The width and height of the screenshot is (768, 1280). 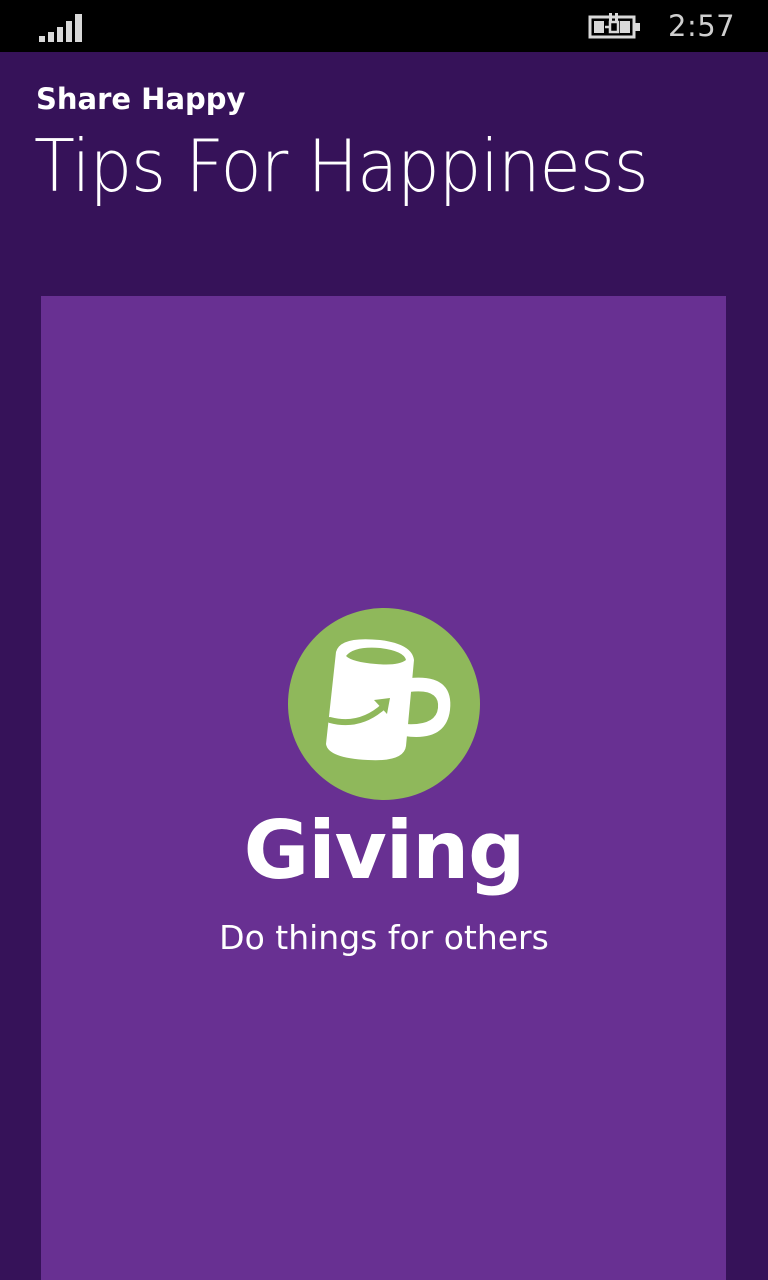 What do you see at coordinates (702, 26) in the screenshot?
I see `status-clock: 2:57` at bounding box center [702, 26].